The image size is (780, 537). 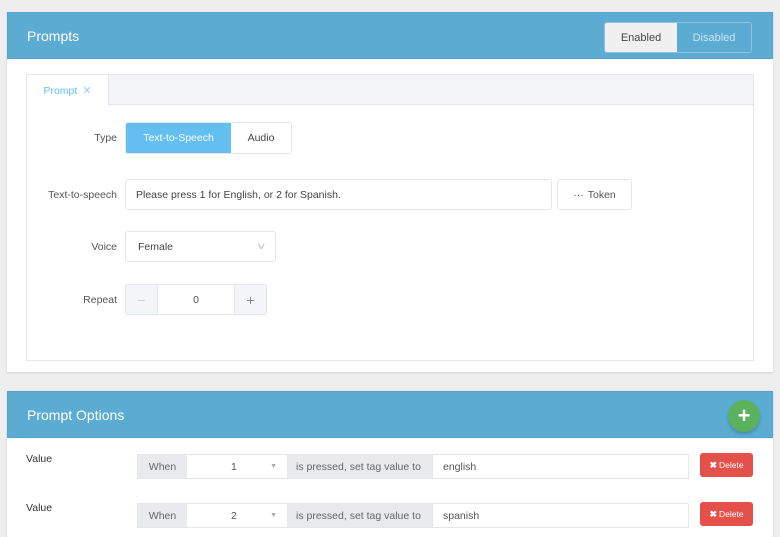 I want to click on tag-value-input: english, so click(x=560, y=466).